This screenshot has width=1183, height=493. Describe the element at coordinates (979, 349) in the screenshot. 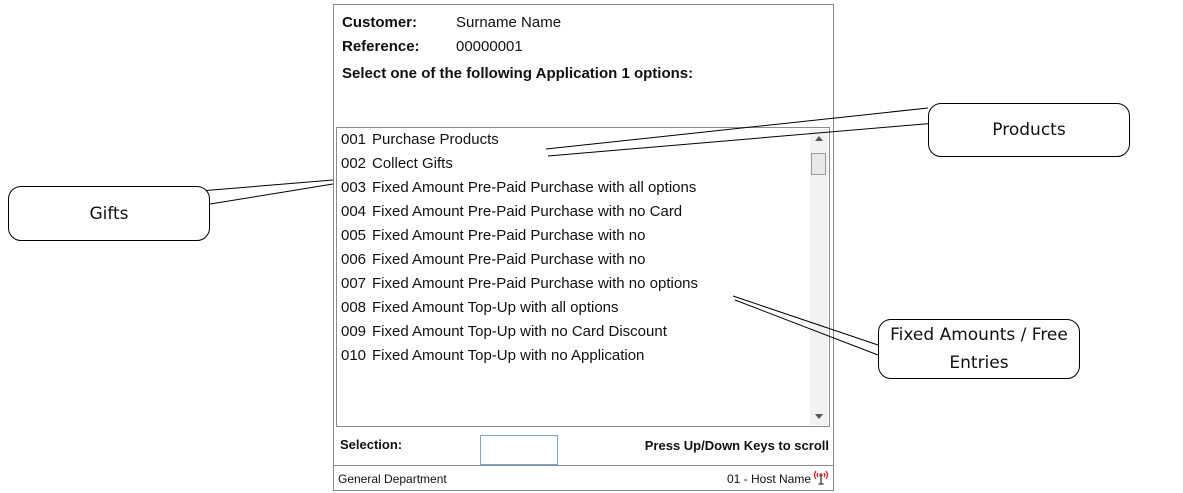

I see `callout-fixed-amounts: Fixed Amounts / Free Entries` at that location.